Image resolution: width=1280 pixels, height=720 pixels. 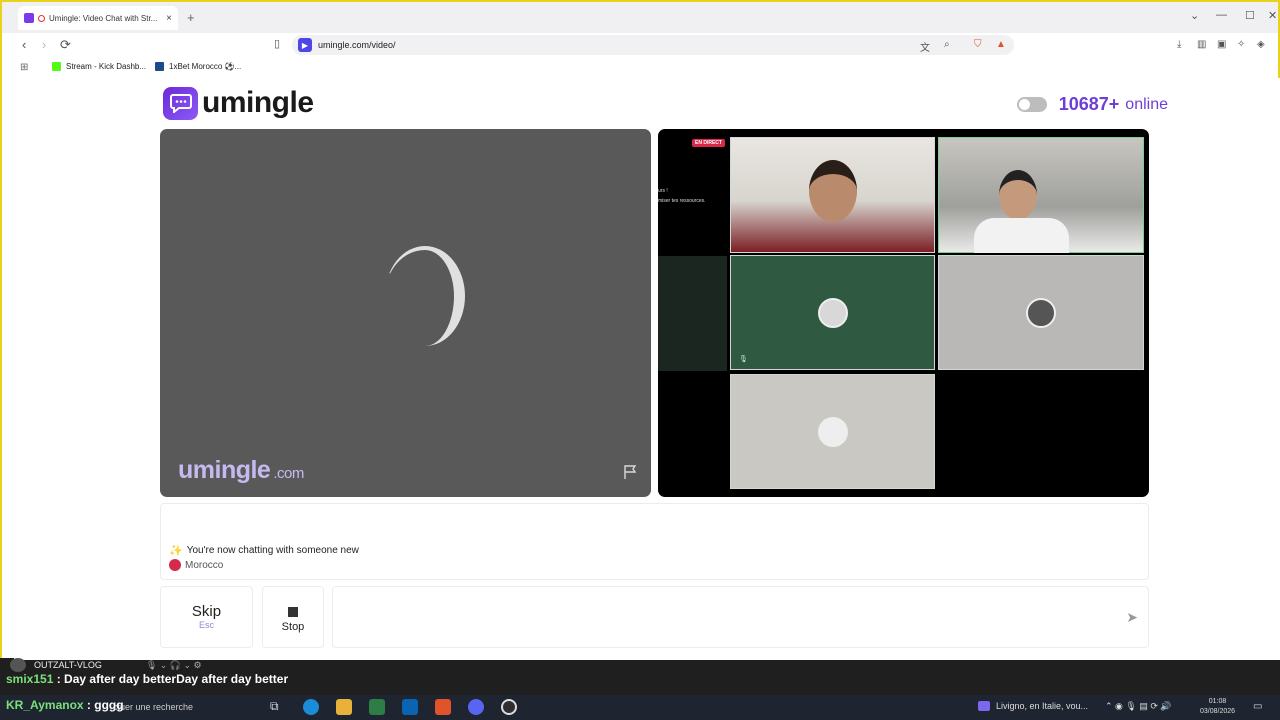 What do you see at coordinates (305, 45) in the screenshot?
I see `site-icon: ▶` at bounding box center [305, 45].